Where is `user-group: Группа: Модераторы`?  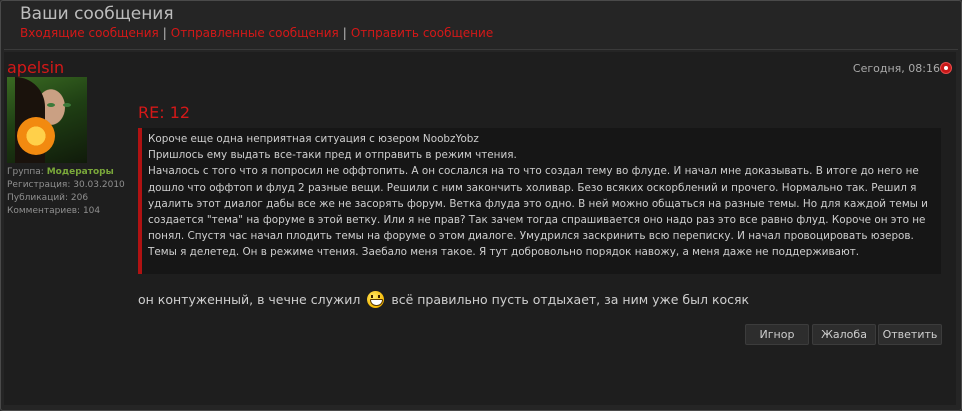 user-group: Группа: Модераторы is located at coordinates (66, 172).